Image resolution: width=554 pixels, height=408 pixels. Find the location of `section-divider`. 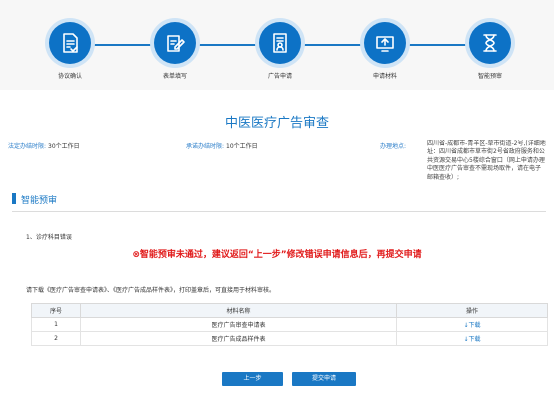

section-divider is located at coordinates (279, 211).